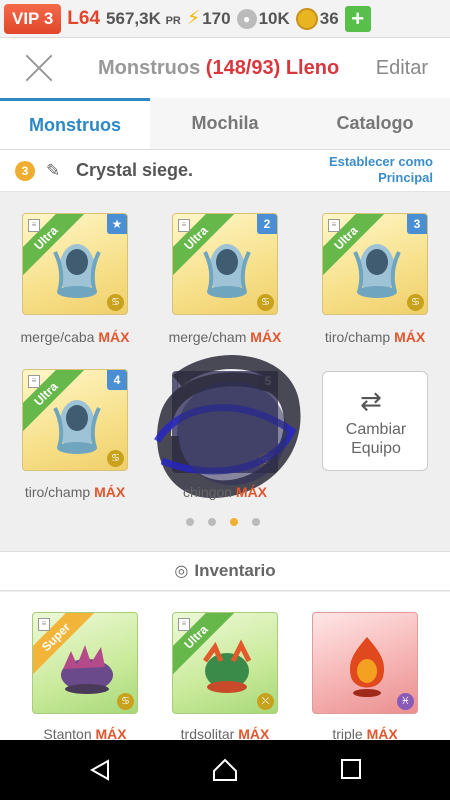 The height and width of the screenshot is (800, 450). What do you see at coordinates (246, 18) in the screenshot?
I see `paw-icon: ●` at bounding box center [246, 18].